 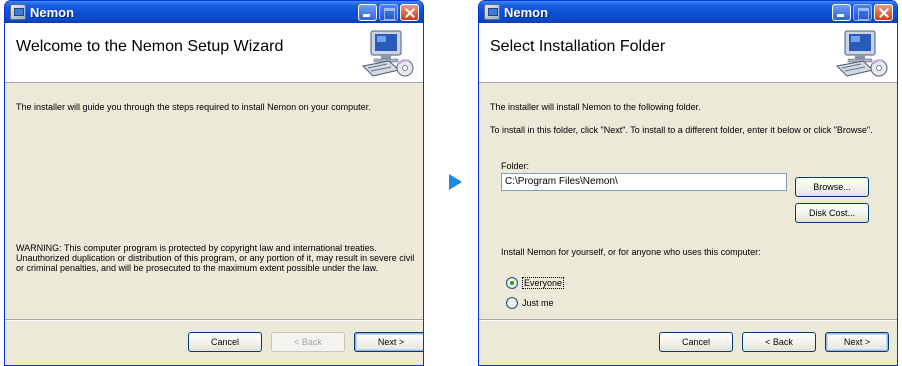 I want to click on folder-label: Folder:, so click(x=515, y=166).